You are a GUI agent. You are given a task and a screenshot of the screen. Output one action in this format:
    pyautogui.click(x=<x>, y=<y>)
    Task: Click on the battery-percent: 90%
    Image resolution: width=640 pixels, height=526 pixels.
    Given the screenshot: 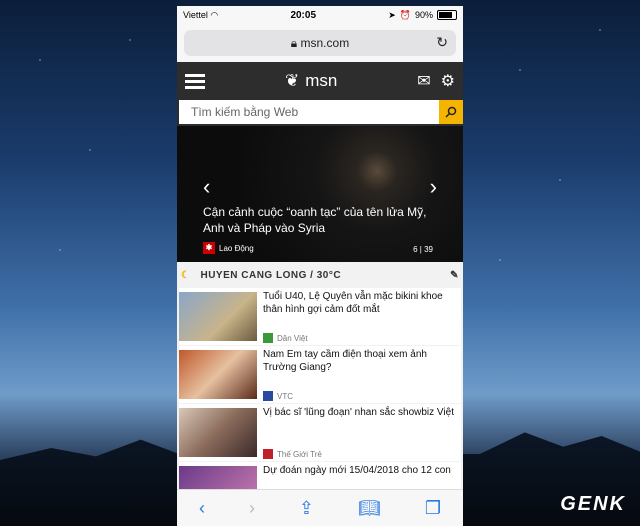 What is the action you would take?
    pyautogui.click(x=423, y=15)
    